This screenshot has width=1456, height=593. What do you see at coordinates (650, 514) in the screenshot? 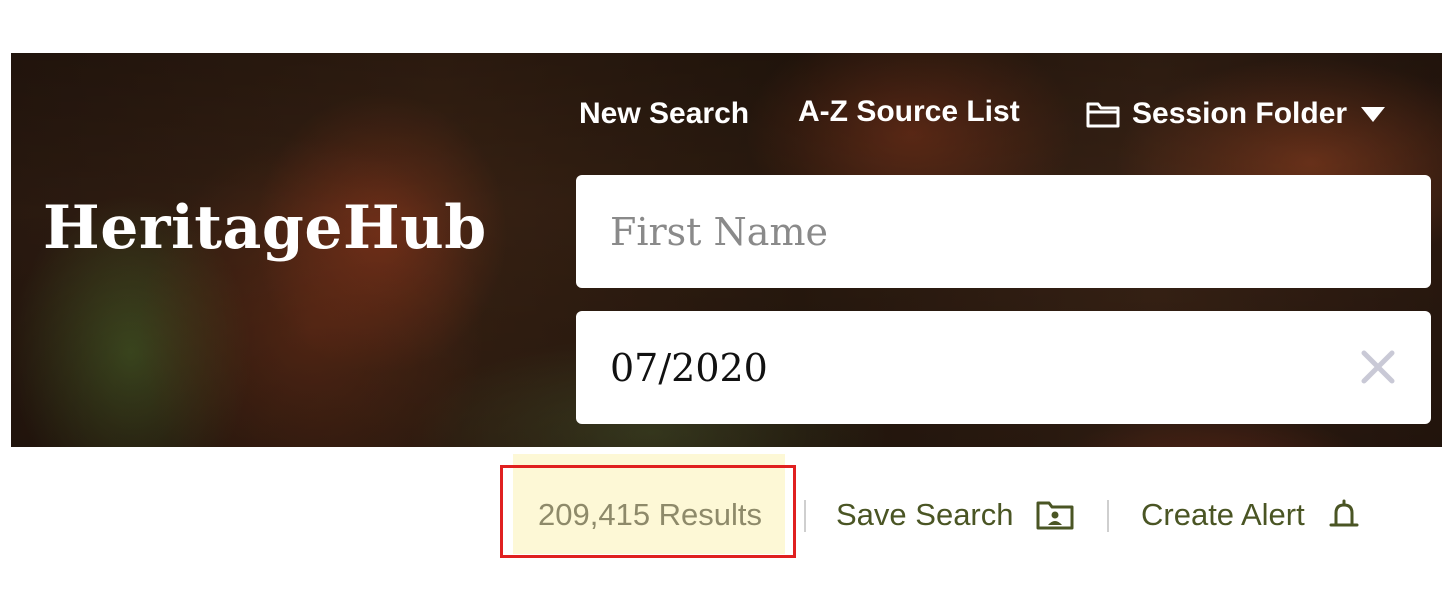
I see `results-count: 209,415 Results` at bounding box center [650, 514].